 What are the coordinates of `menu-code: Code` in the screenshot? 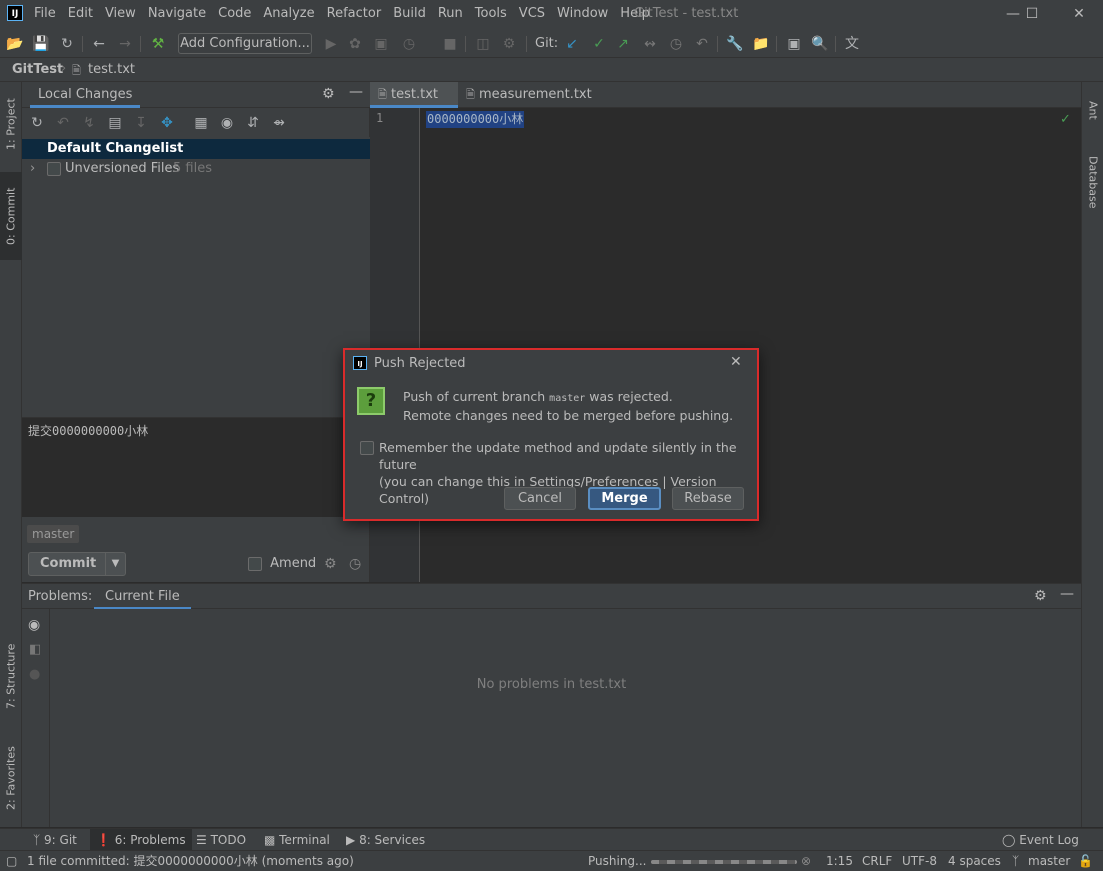 It's located at (237, 13).